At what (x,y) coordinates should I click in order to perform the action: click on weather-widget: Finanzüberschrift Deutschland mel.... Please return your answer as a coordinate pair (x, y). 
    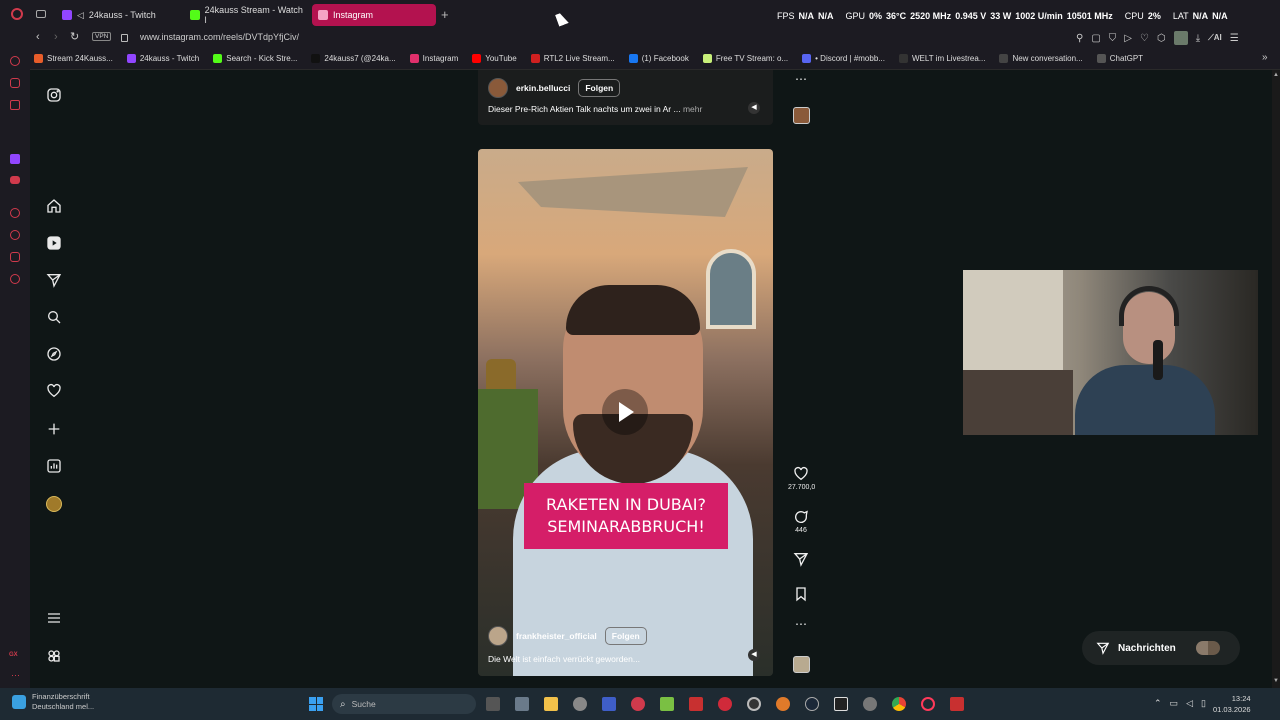
    Looking at the image, I should click on (53, 702).